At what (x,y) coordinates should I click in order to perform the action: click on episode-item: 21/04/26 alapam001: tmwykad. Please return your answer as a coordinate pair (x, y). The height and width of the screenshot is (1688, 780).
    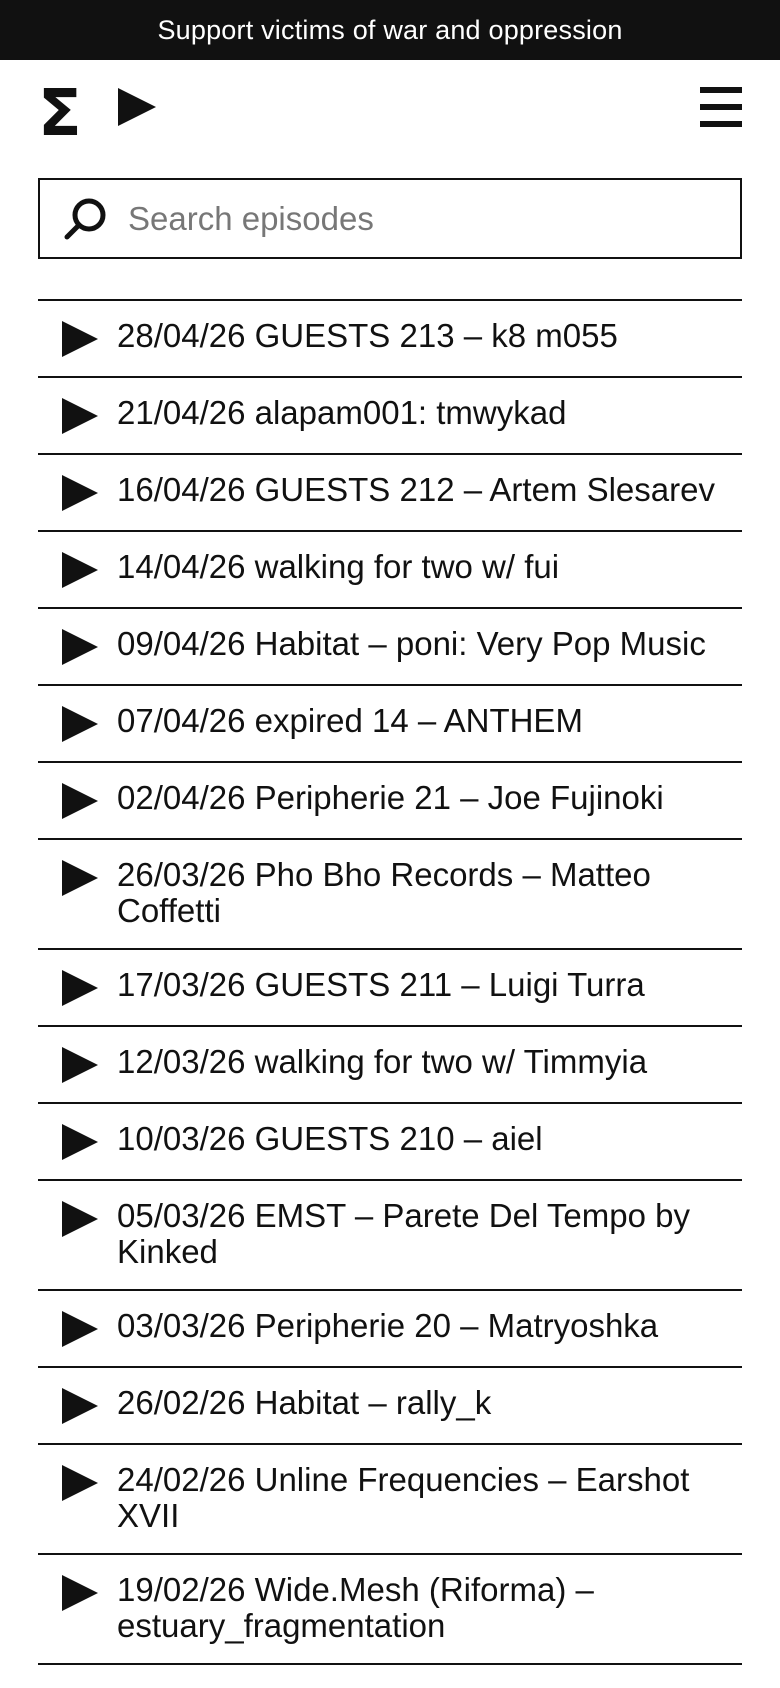
    Looking at the image, I should click on (390, 416).